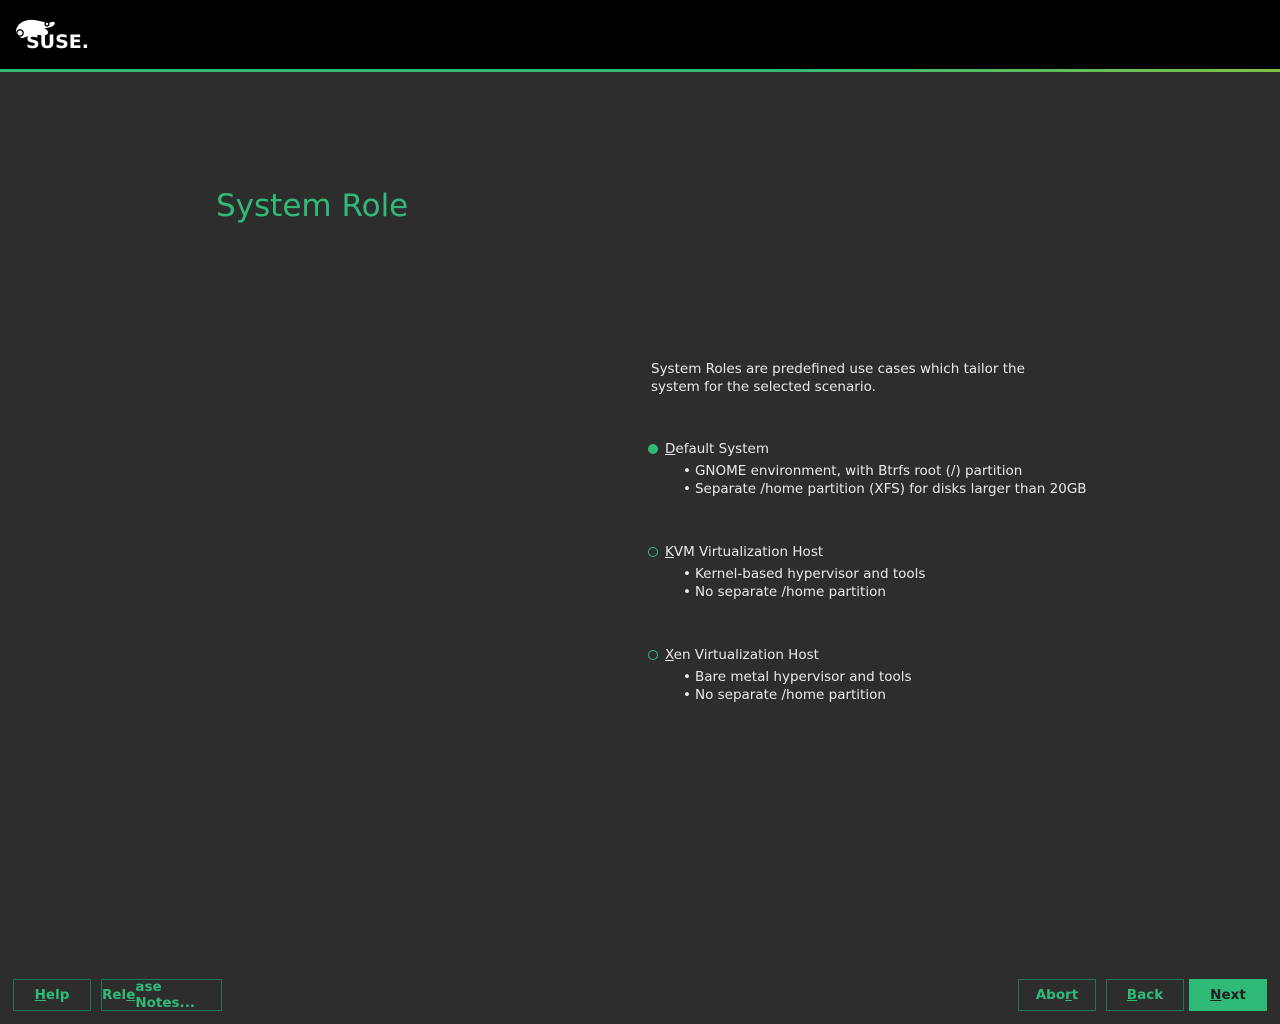  What do you see at coordinates (887, 655) in the screenshot?
I see `role-radio-row: Xen Virtualization Host` at bounding box center [887, 655].